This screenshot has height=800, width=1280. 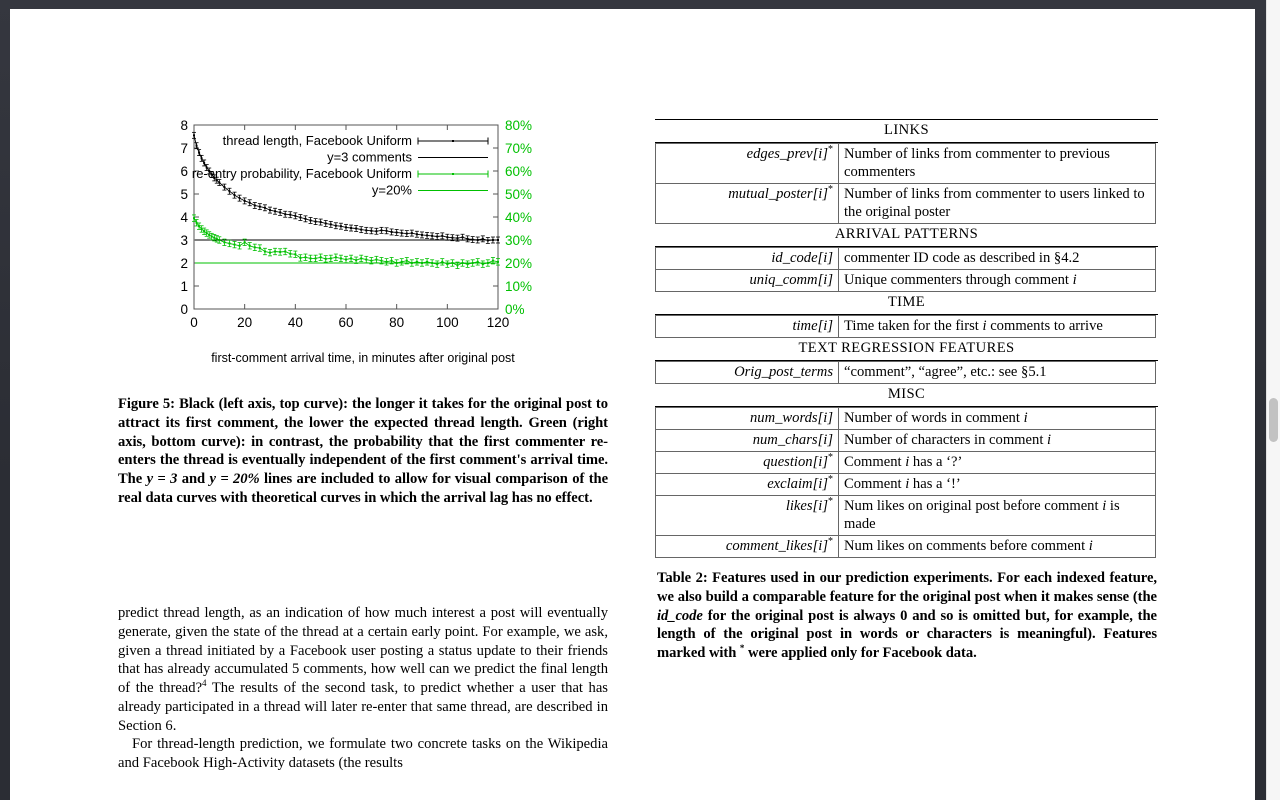 What do you see at coordinates (184, 194) in the screenshot?
I see `svg-text: 5` at bounding box center [184, 194].